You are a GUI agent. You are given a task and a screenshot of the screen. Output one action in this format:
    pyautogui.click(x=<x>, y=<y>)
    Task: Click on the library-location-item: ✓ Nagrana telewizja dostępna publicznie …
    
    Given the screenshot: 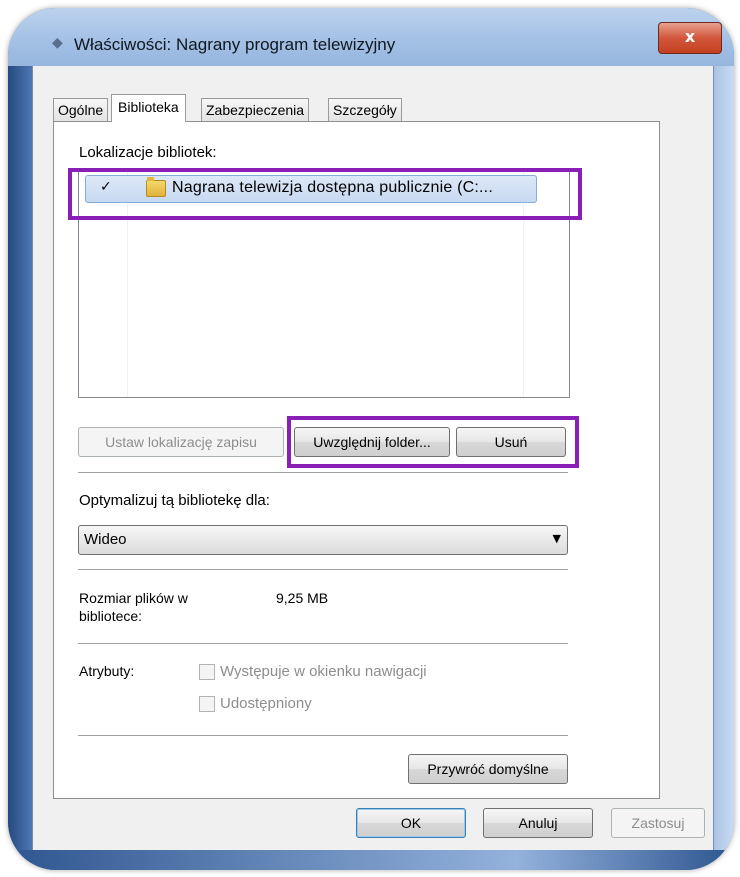 What is the action you would take?
    pyautogui.click(x=311, y=189)
    